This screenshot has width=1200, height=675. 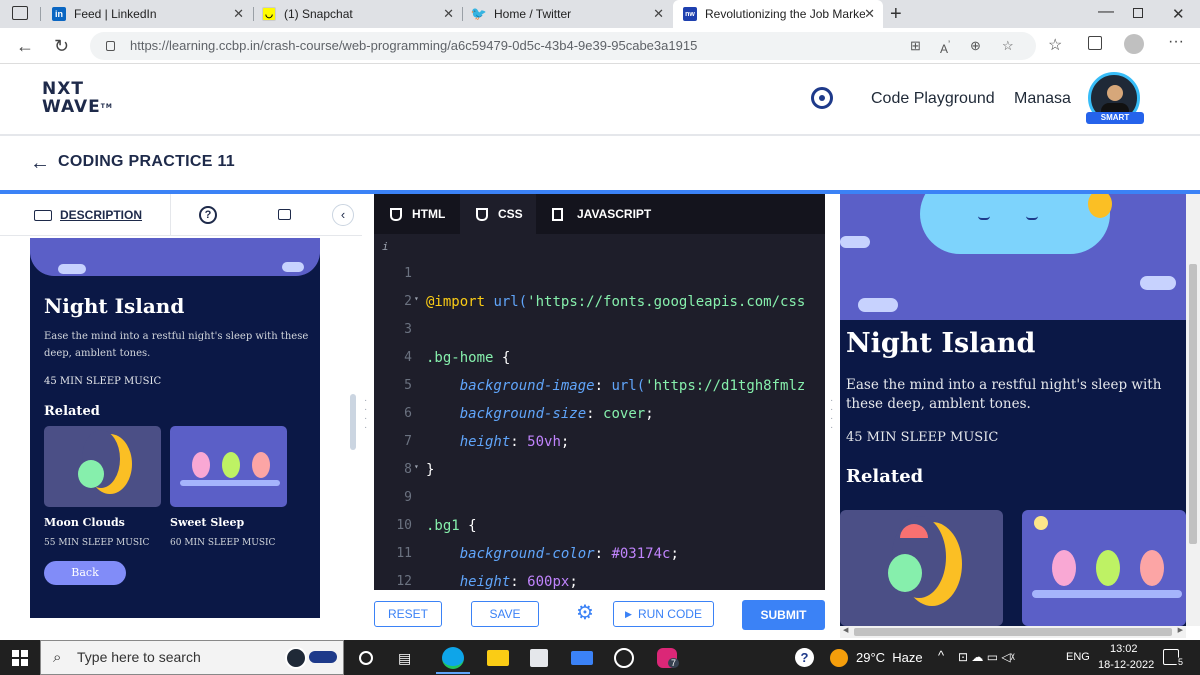 I want to click on refresh-icon: ↻, so click(x=61, y=46).